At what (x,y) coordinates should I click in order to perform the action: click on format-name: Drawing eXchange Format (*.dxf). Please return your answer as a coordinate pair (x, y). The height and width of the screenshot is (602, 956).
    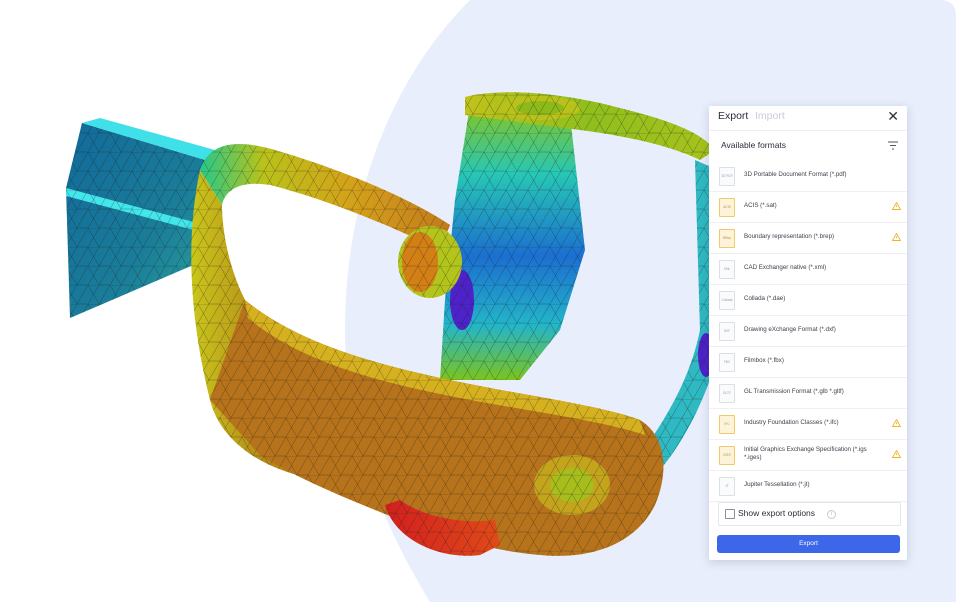
    Looking at the image, I should click on (790, 329).